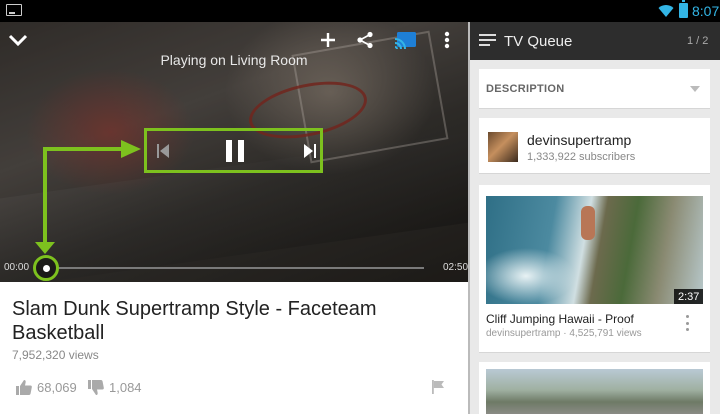 Image resolution: width=720 pixels, height=414 pixels. Describe the element at coordinates (581, 157) in the screenshot. I see `subscriber-count: 1,333,922 subscribers` at that location.